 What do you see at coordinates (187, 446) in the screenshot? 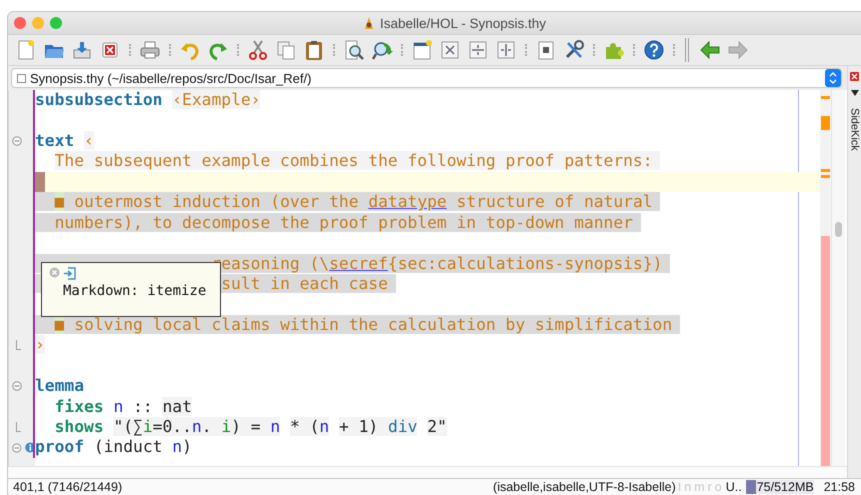
I see `code-text: )` at bounding box center [187, 446].